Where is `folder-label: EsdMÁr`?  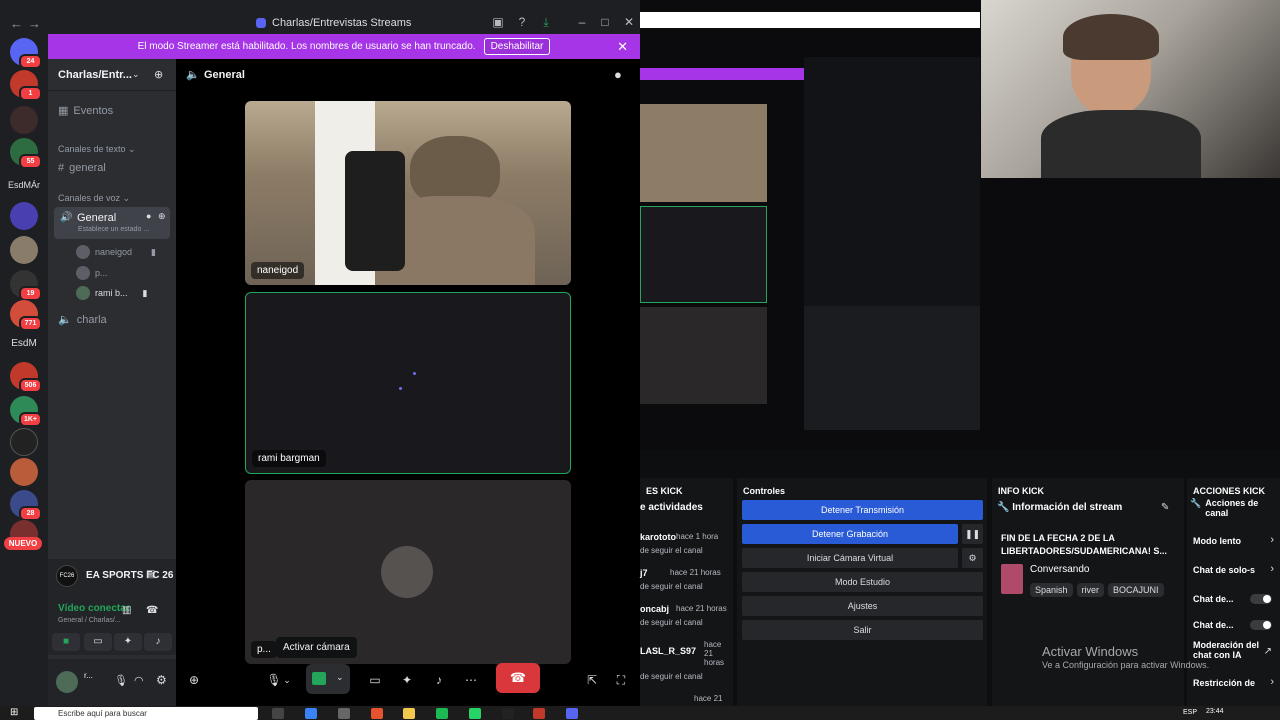 folder-label: EsdMÁr is located at coordinates (24, 185).